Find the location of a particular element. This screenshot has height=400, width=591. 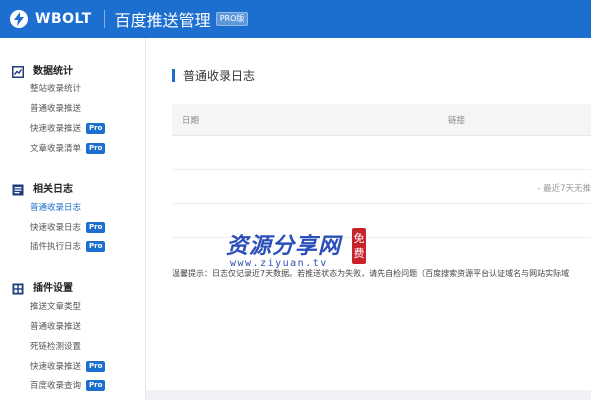

sidebar-item-fast-log: 快速收录日志 Pro is located at coordinates (68, 227).